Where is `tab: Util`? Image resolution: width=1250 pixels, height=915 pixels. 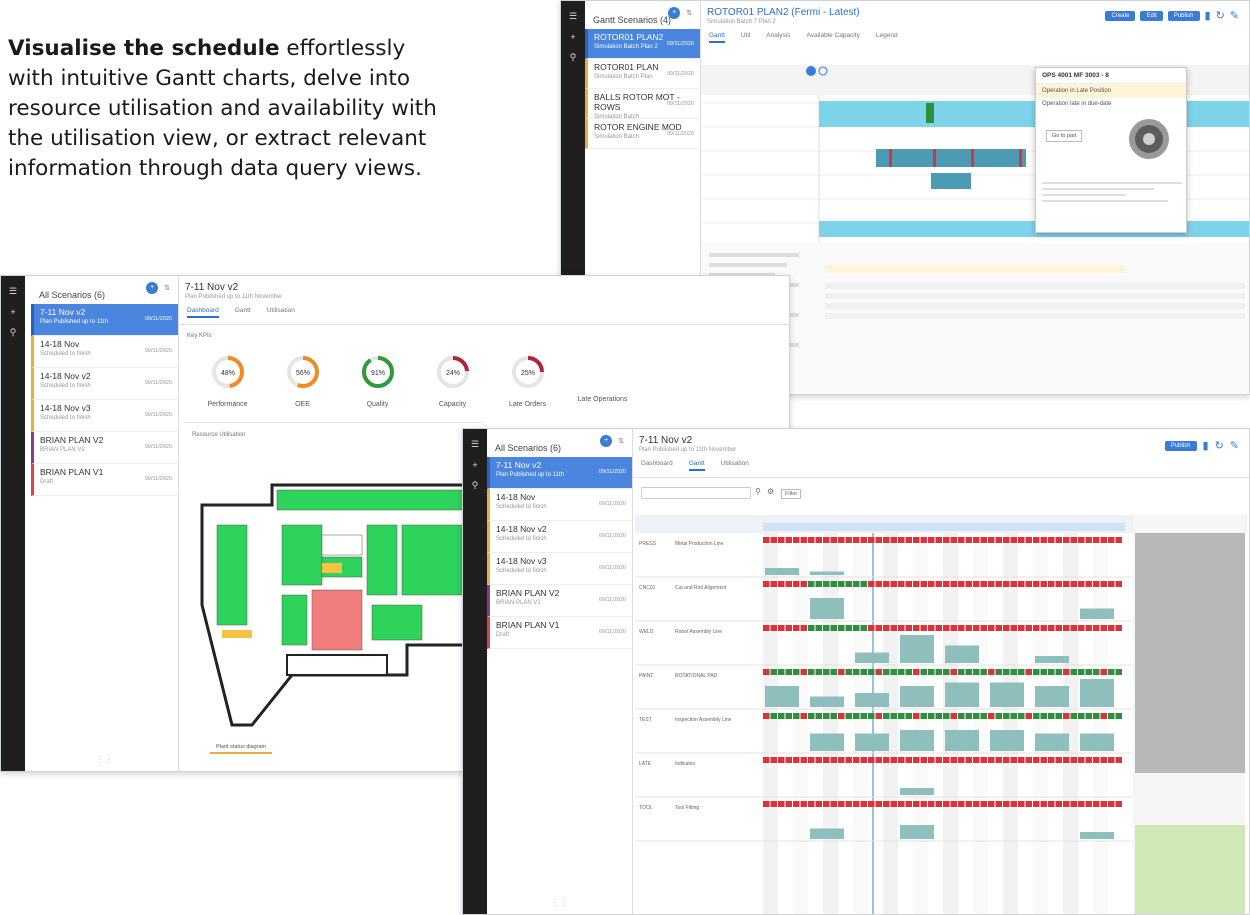
tab: Util is located at coordinates (745, 37).